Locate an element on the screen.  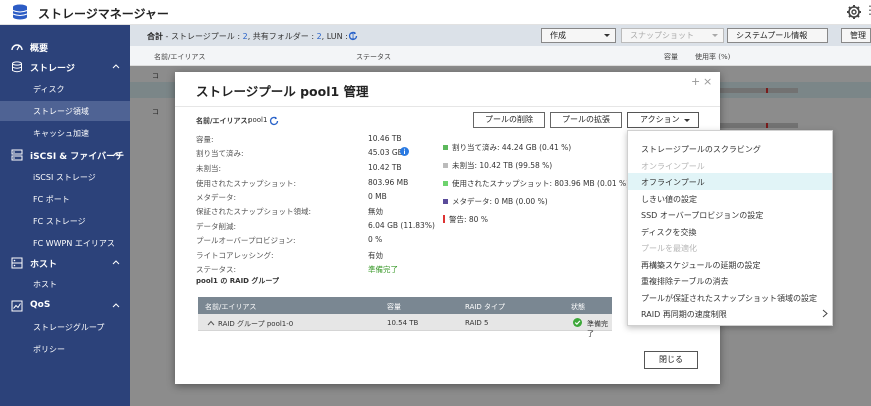
prop-guaranteed-snapshot-label: 保証されたスナップショット領域: is located at coordinates (254, 211).